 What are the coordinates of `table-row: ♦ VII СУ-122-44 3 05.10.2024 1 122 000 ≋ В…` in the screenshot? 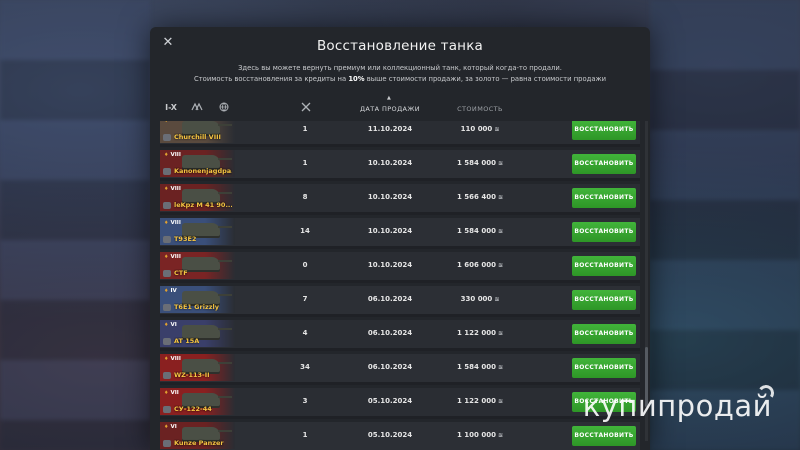 It's located at (400, 403).